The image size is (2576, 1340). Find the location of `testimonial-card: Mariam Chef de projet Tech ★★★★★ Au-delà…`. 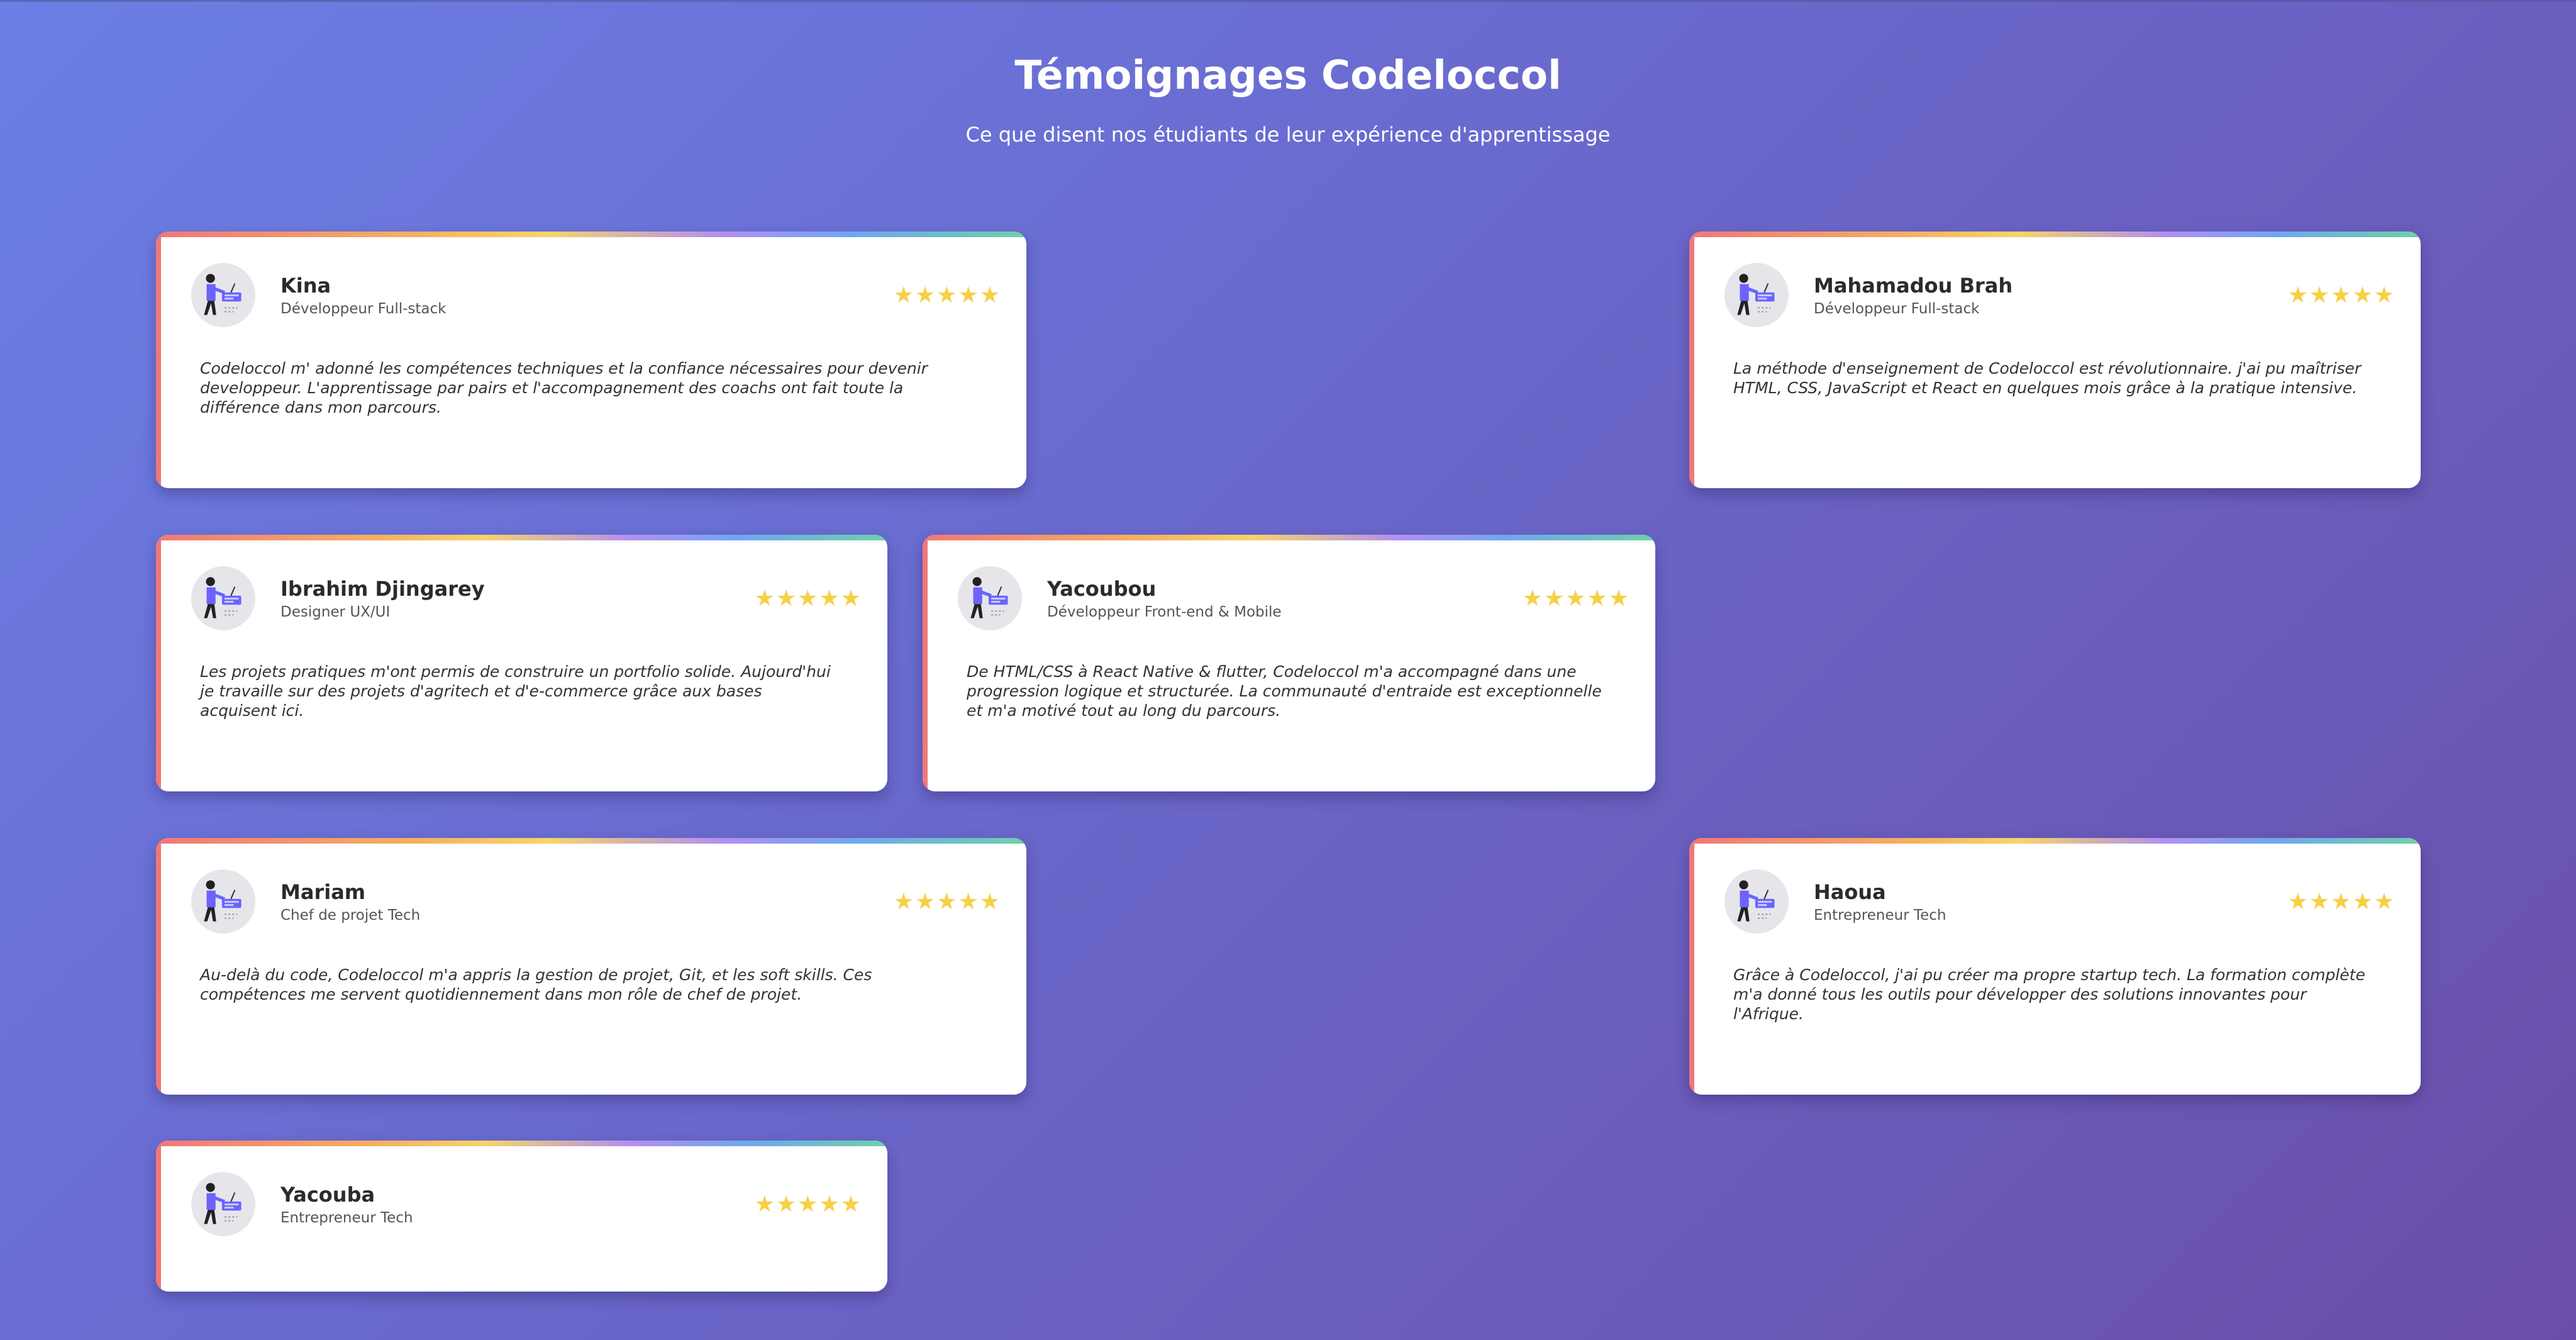

testimonial-card: Mariam Chef de projet Tech ★★★★★ Au-delà… is located at coordinates (591, 966).